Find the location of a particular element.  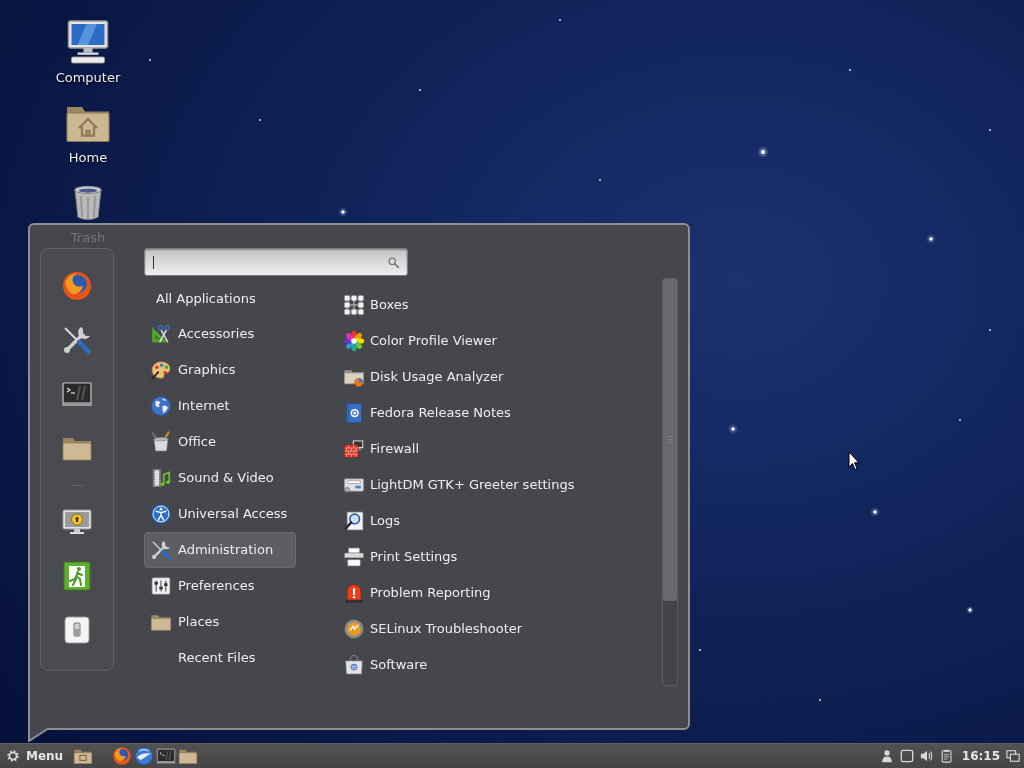

shopping-bag-icon is located at coordinates (354, 665).